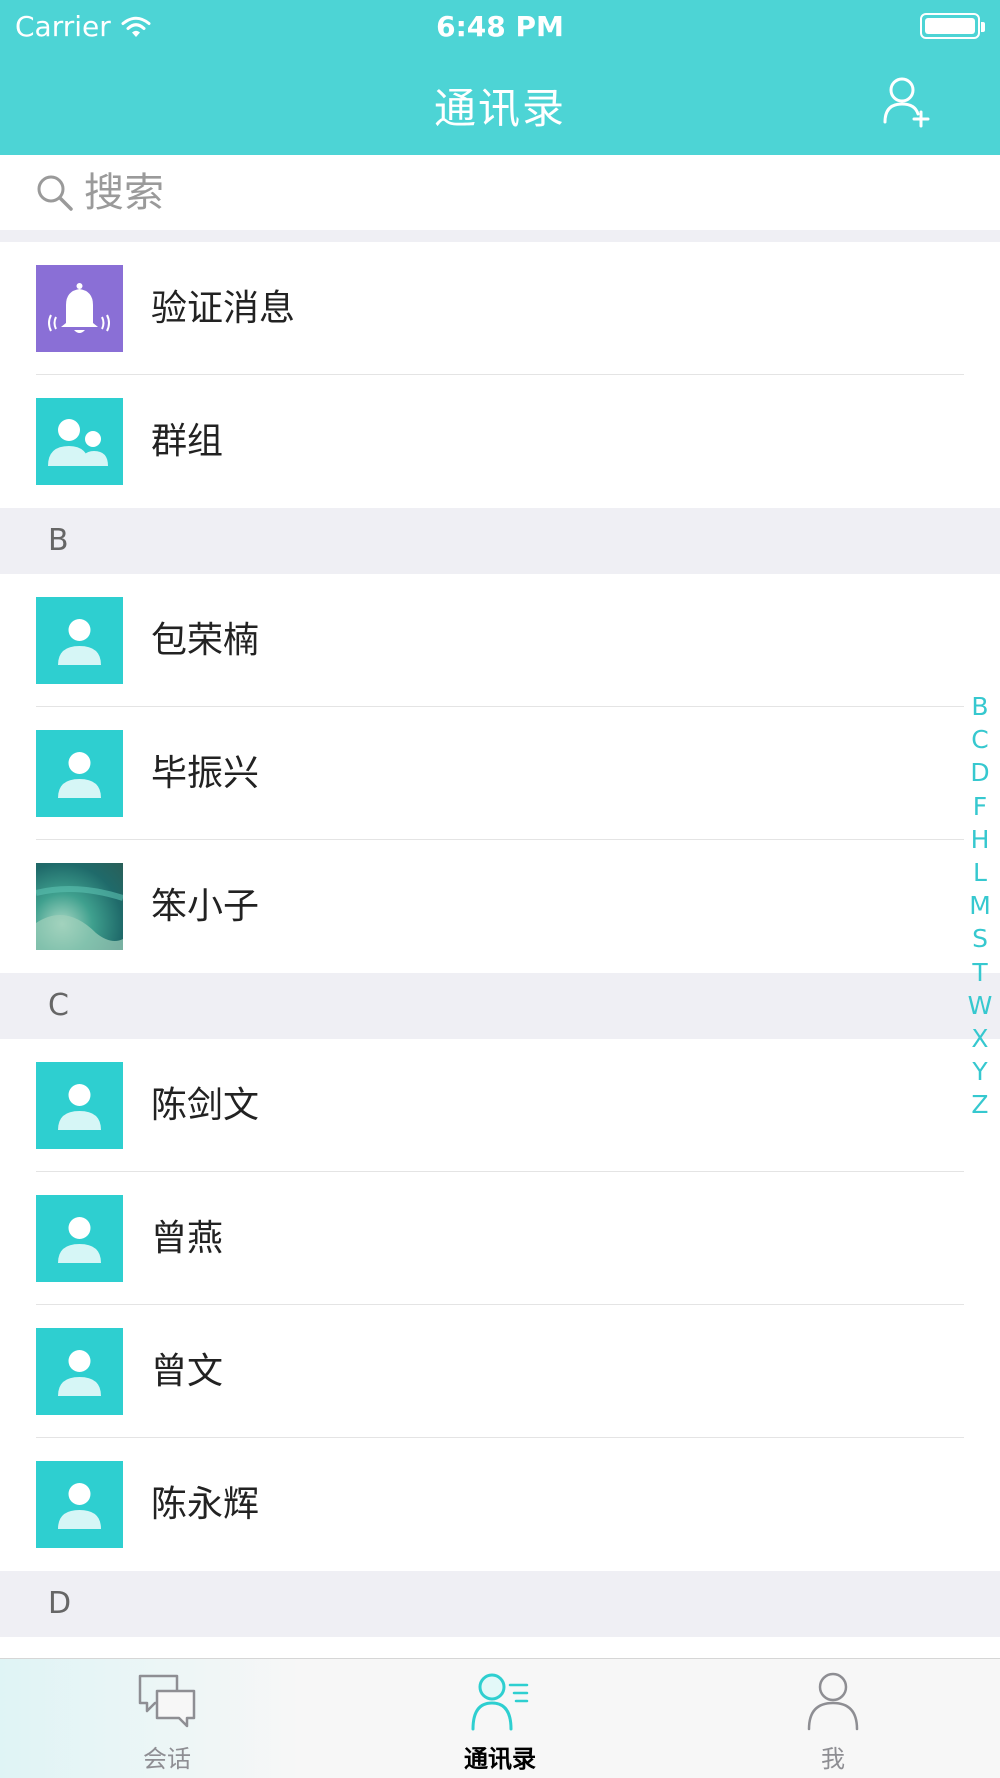 This screenshot has height=1778, width=1000. Describe the element at coordinates (500, 236) in the screenshot. I see `section-gap` at that location.